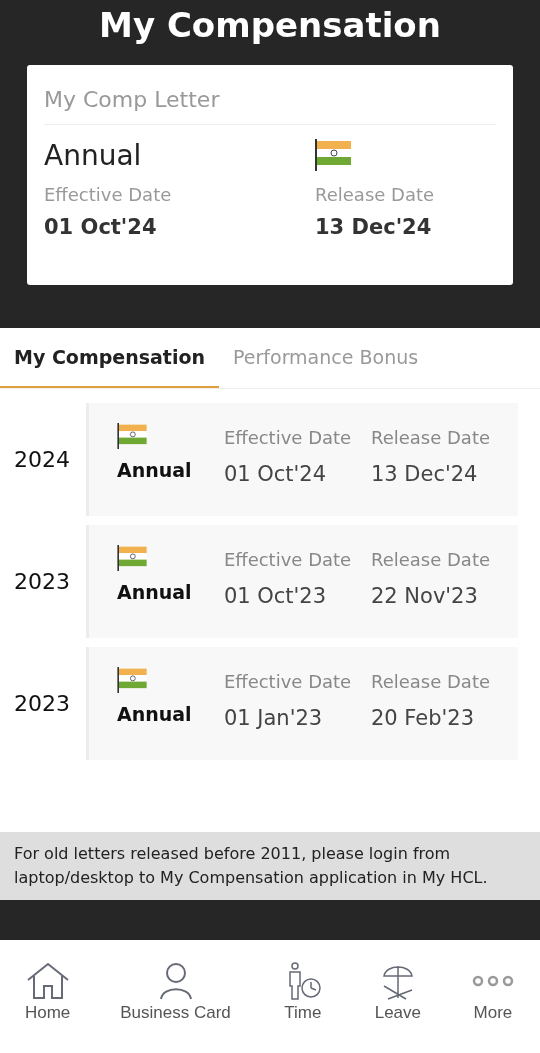 This screenshot has height=1053, width=540. I want to click on nav-item: More, so click(492, 992).